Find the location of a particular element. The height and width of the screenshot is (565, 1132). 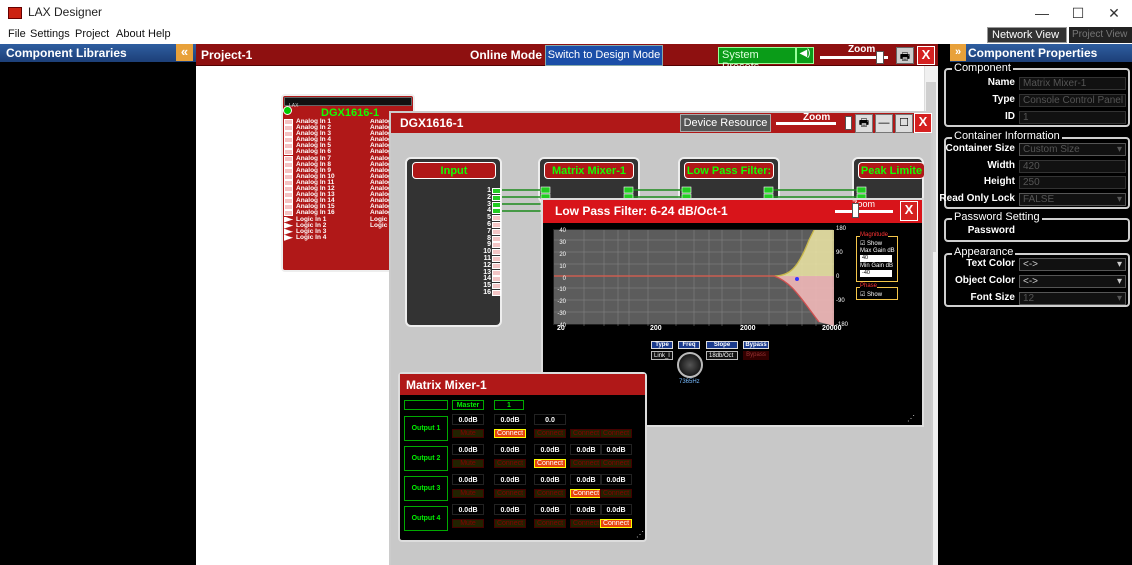

magnitude-show-checkbox: ☑ Show is located at coordinates (871, 243).